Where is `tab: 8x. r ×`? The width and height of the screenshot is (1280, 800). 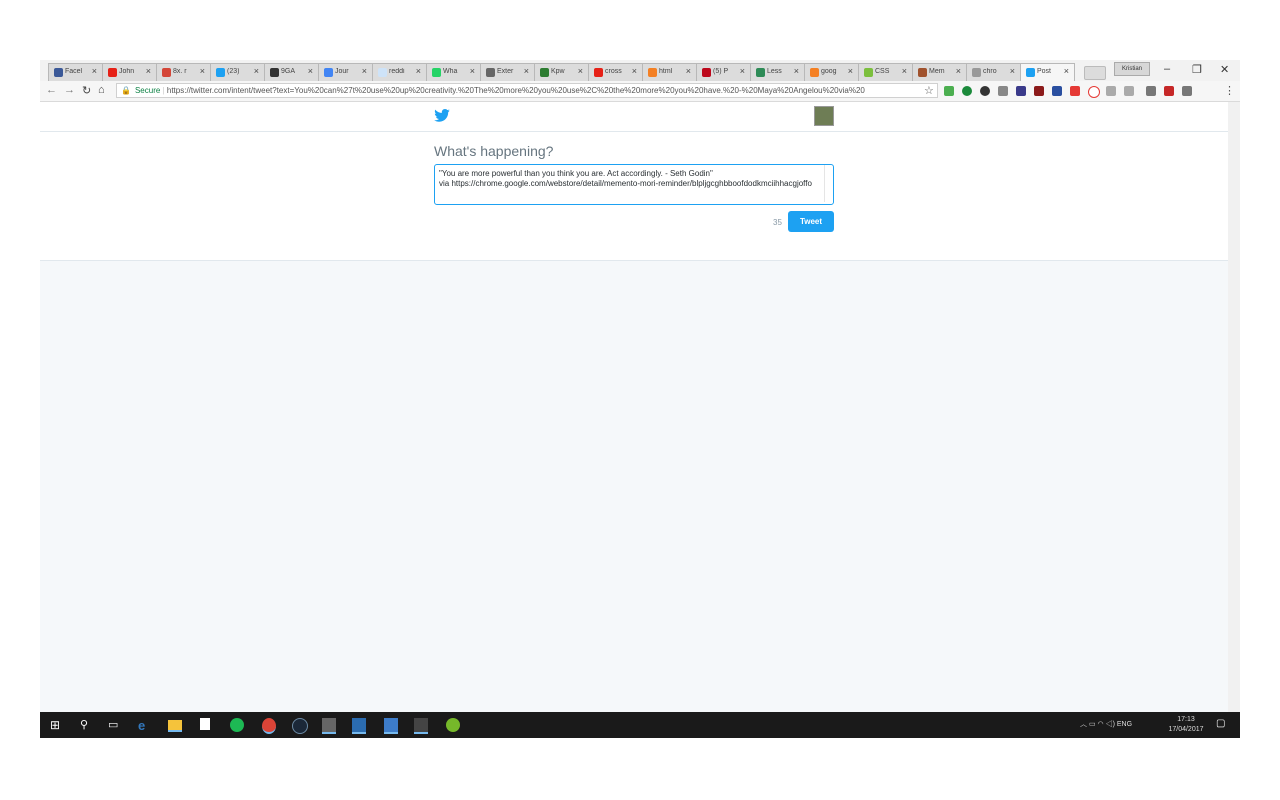
tab: 8x. r × is located at coordinates (183, 72).